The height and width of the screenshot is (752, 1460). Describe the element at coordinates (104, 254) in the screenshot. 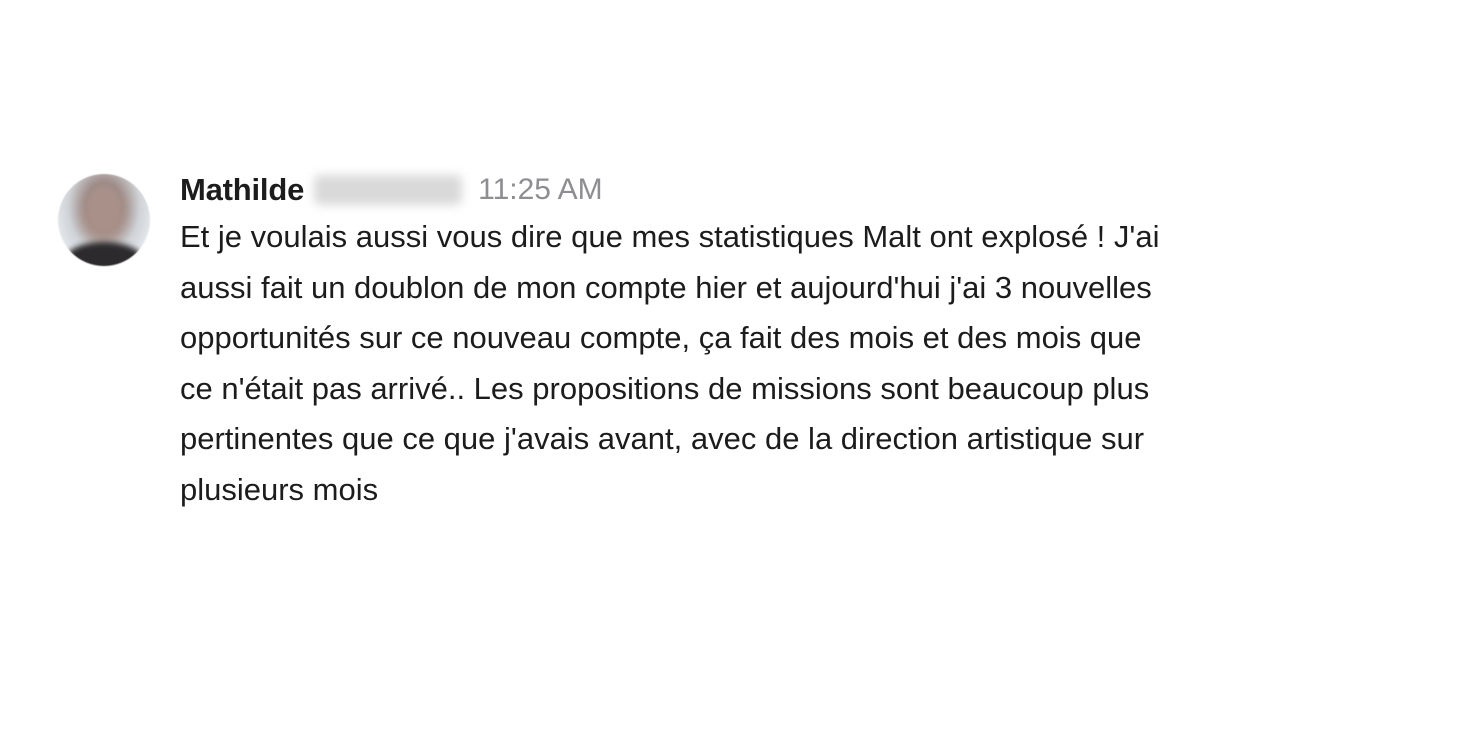

I see `avatar-shoulders` at that location.